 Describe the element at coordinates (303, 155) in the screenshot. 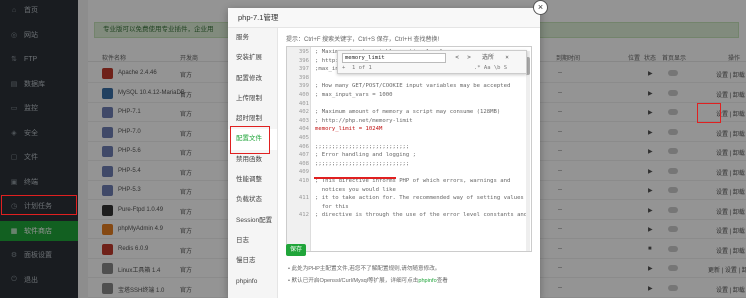

I see `line-number: 407` at that location.